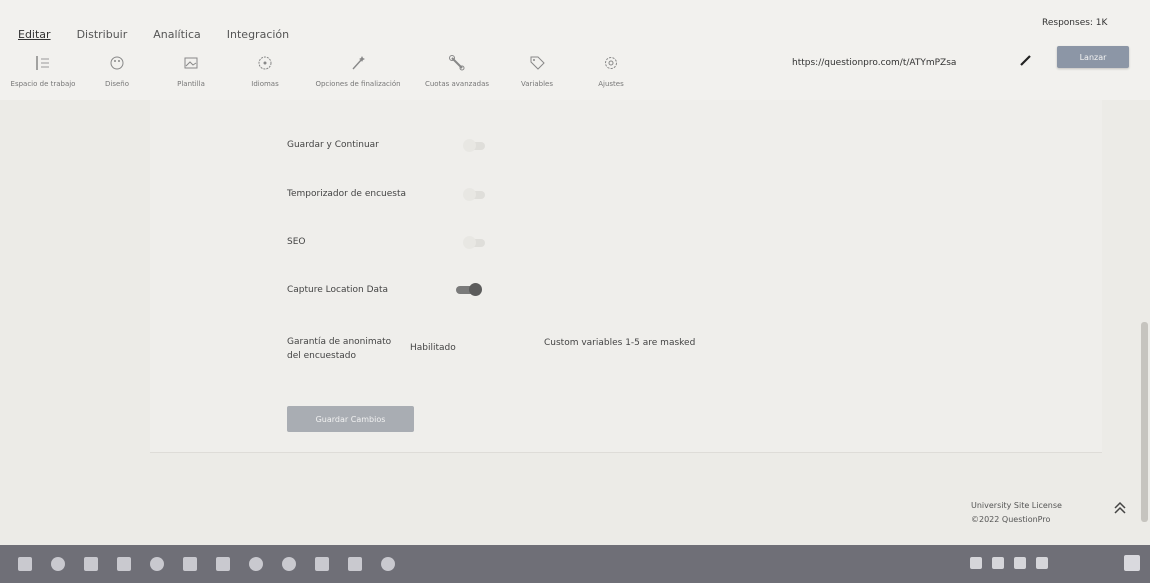 This screenshot has height=583, width=1150. What do you see at coordinates (537, 74) in the screenshot?
I see `toolbar-variables: Variables` at bounding box center [537, 74].